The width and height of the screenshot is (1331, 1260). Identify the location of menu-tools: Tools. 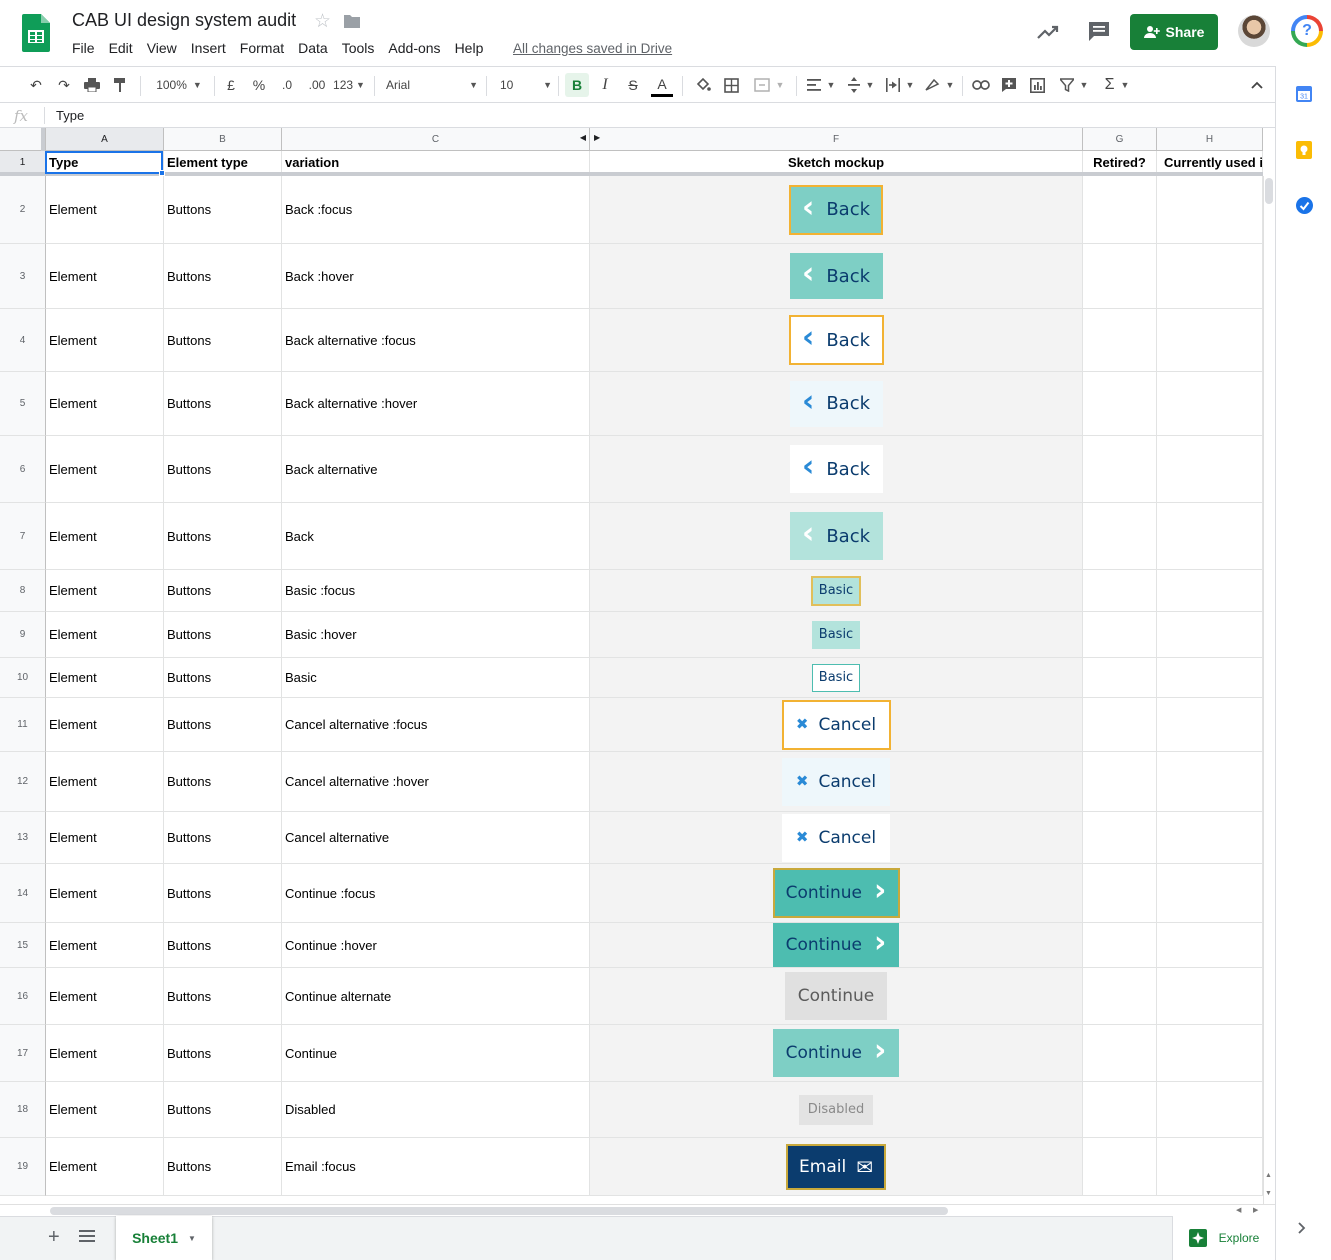
(358, 49).